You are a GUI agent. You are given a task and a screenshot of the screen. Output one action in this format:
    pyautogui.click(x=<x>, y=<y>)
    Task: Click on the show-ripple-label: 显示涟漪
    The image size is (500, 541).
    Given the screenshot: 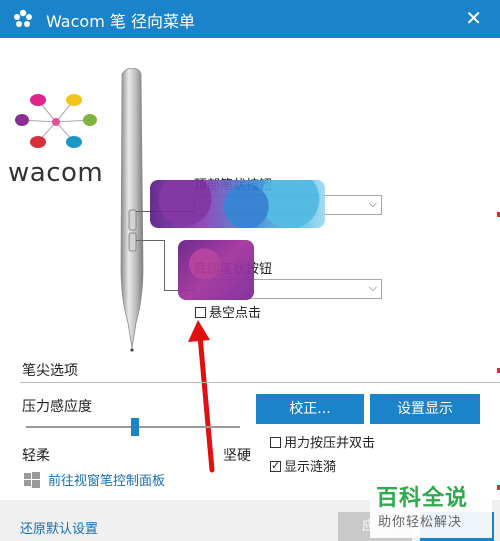 What is the action you would take?
    pyautogui.click(x=310, y=467)
    